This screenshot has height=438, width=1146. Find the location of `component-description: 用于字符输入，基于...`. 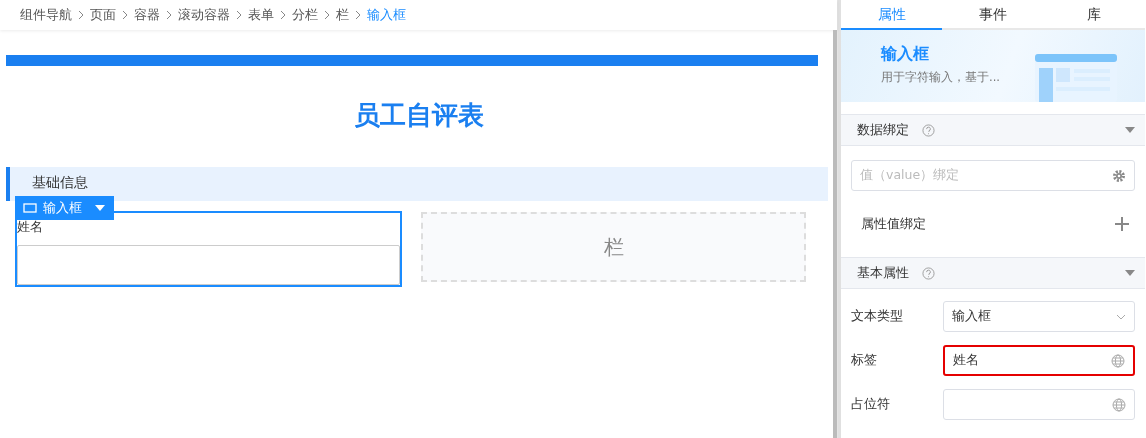

component-description: 用于字符输入，基于... is located at coordinates (941, 78).